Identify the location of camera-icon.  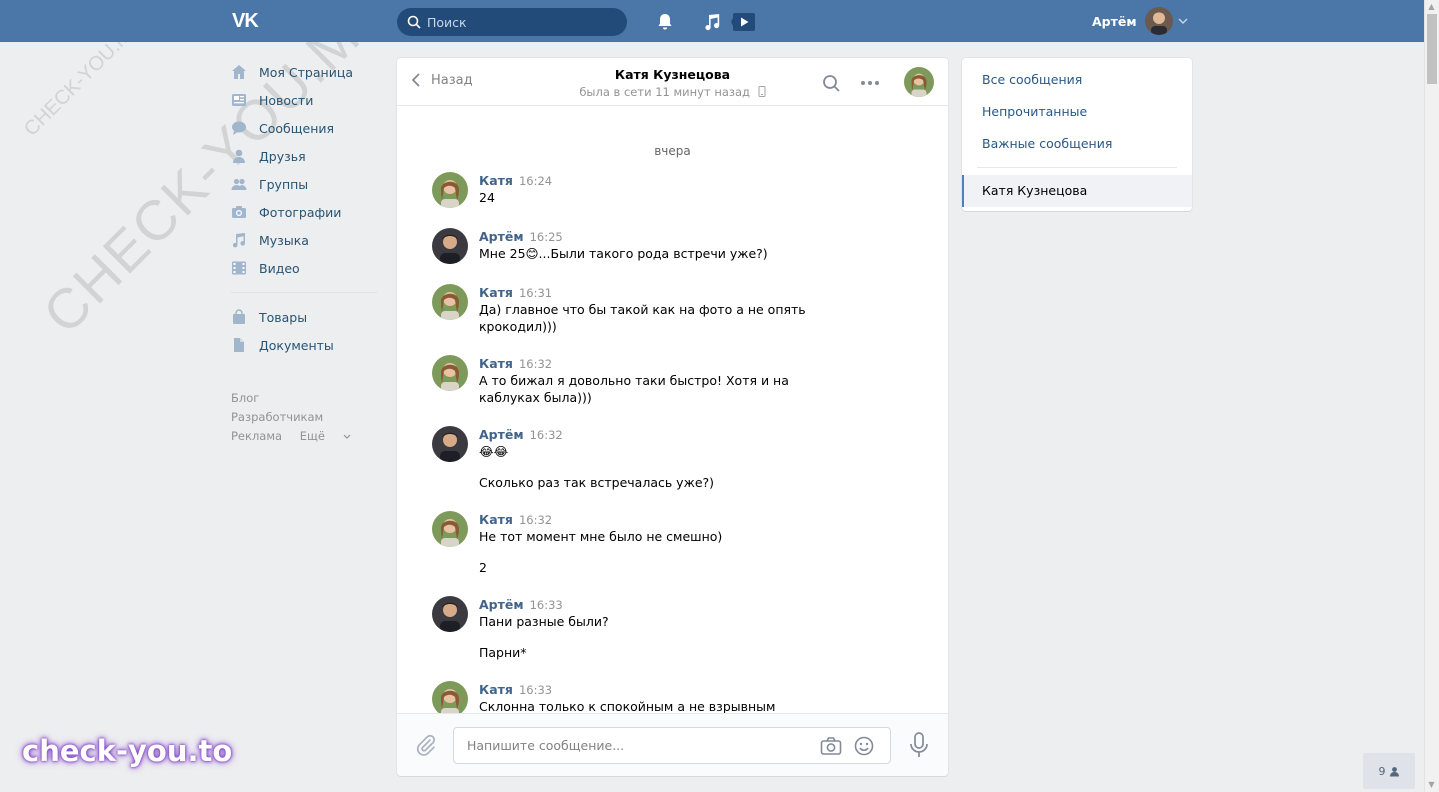
(831, 746).